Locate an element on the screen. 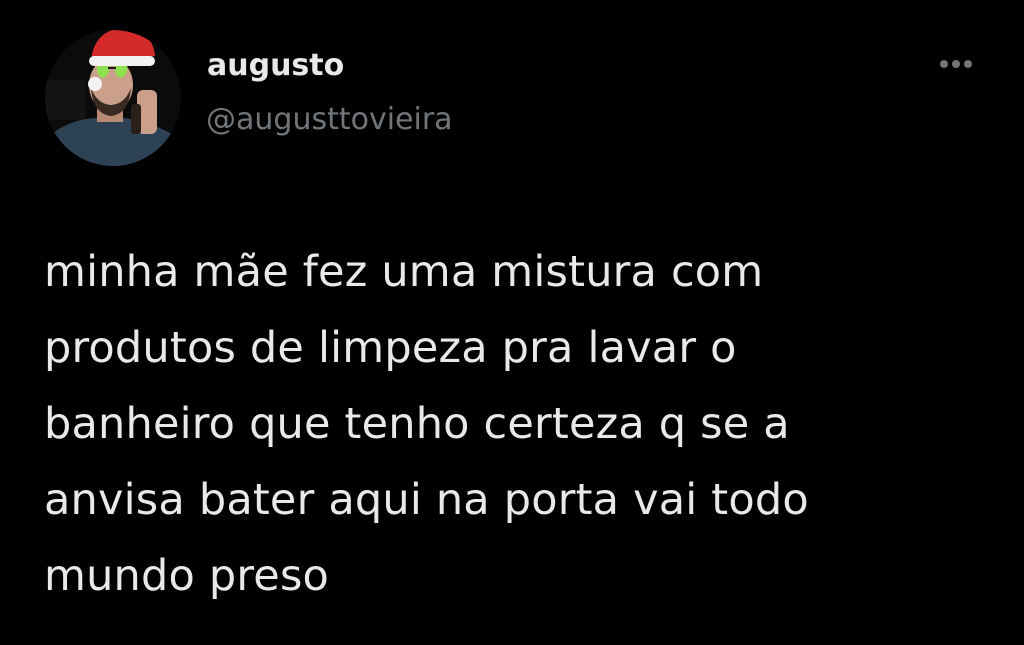 The width and height of the screenshot is (1024, 645). more-options-ellipsis-icon is located at coordinates (956, 64).